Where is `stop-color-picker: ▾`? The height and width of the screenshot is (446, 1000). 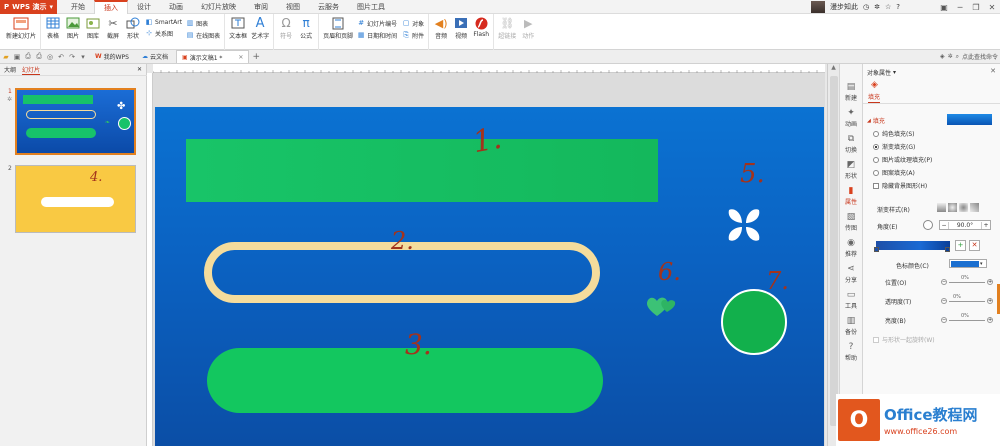
stop-color-picker: ▾ is located at coordinates (968, 263).